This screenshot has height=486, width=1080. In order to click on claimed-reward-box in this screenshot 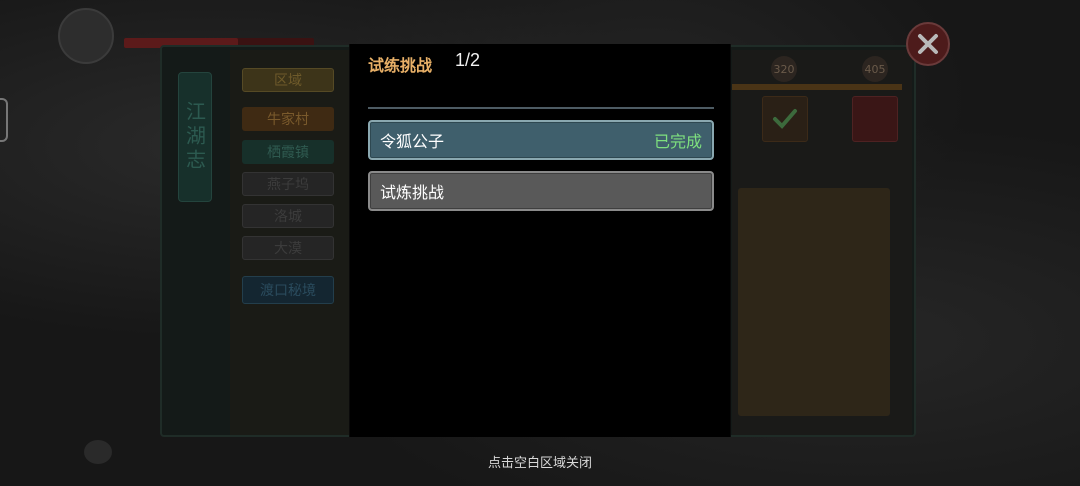, I will do `click(785, 119)`.